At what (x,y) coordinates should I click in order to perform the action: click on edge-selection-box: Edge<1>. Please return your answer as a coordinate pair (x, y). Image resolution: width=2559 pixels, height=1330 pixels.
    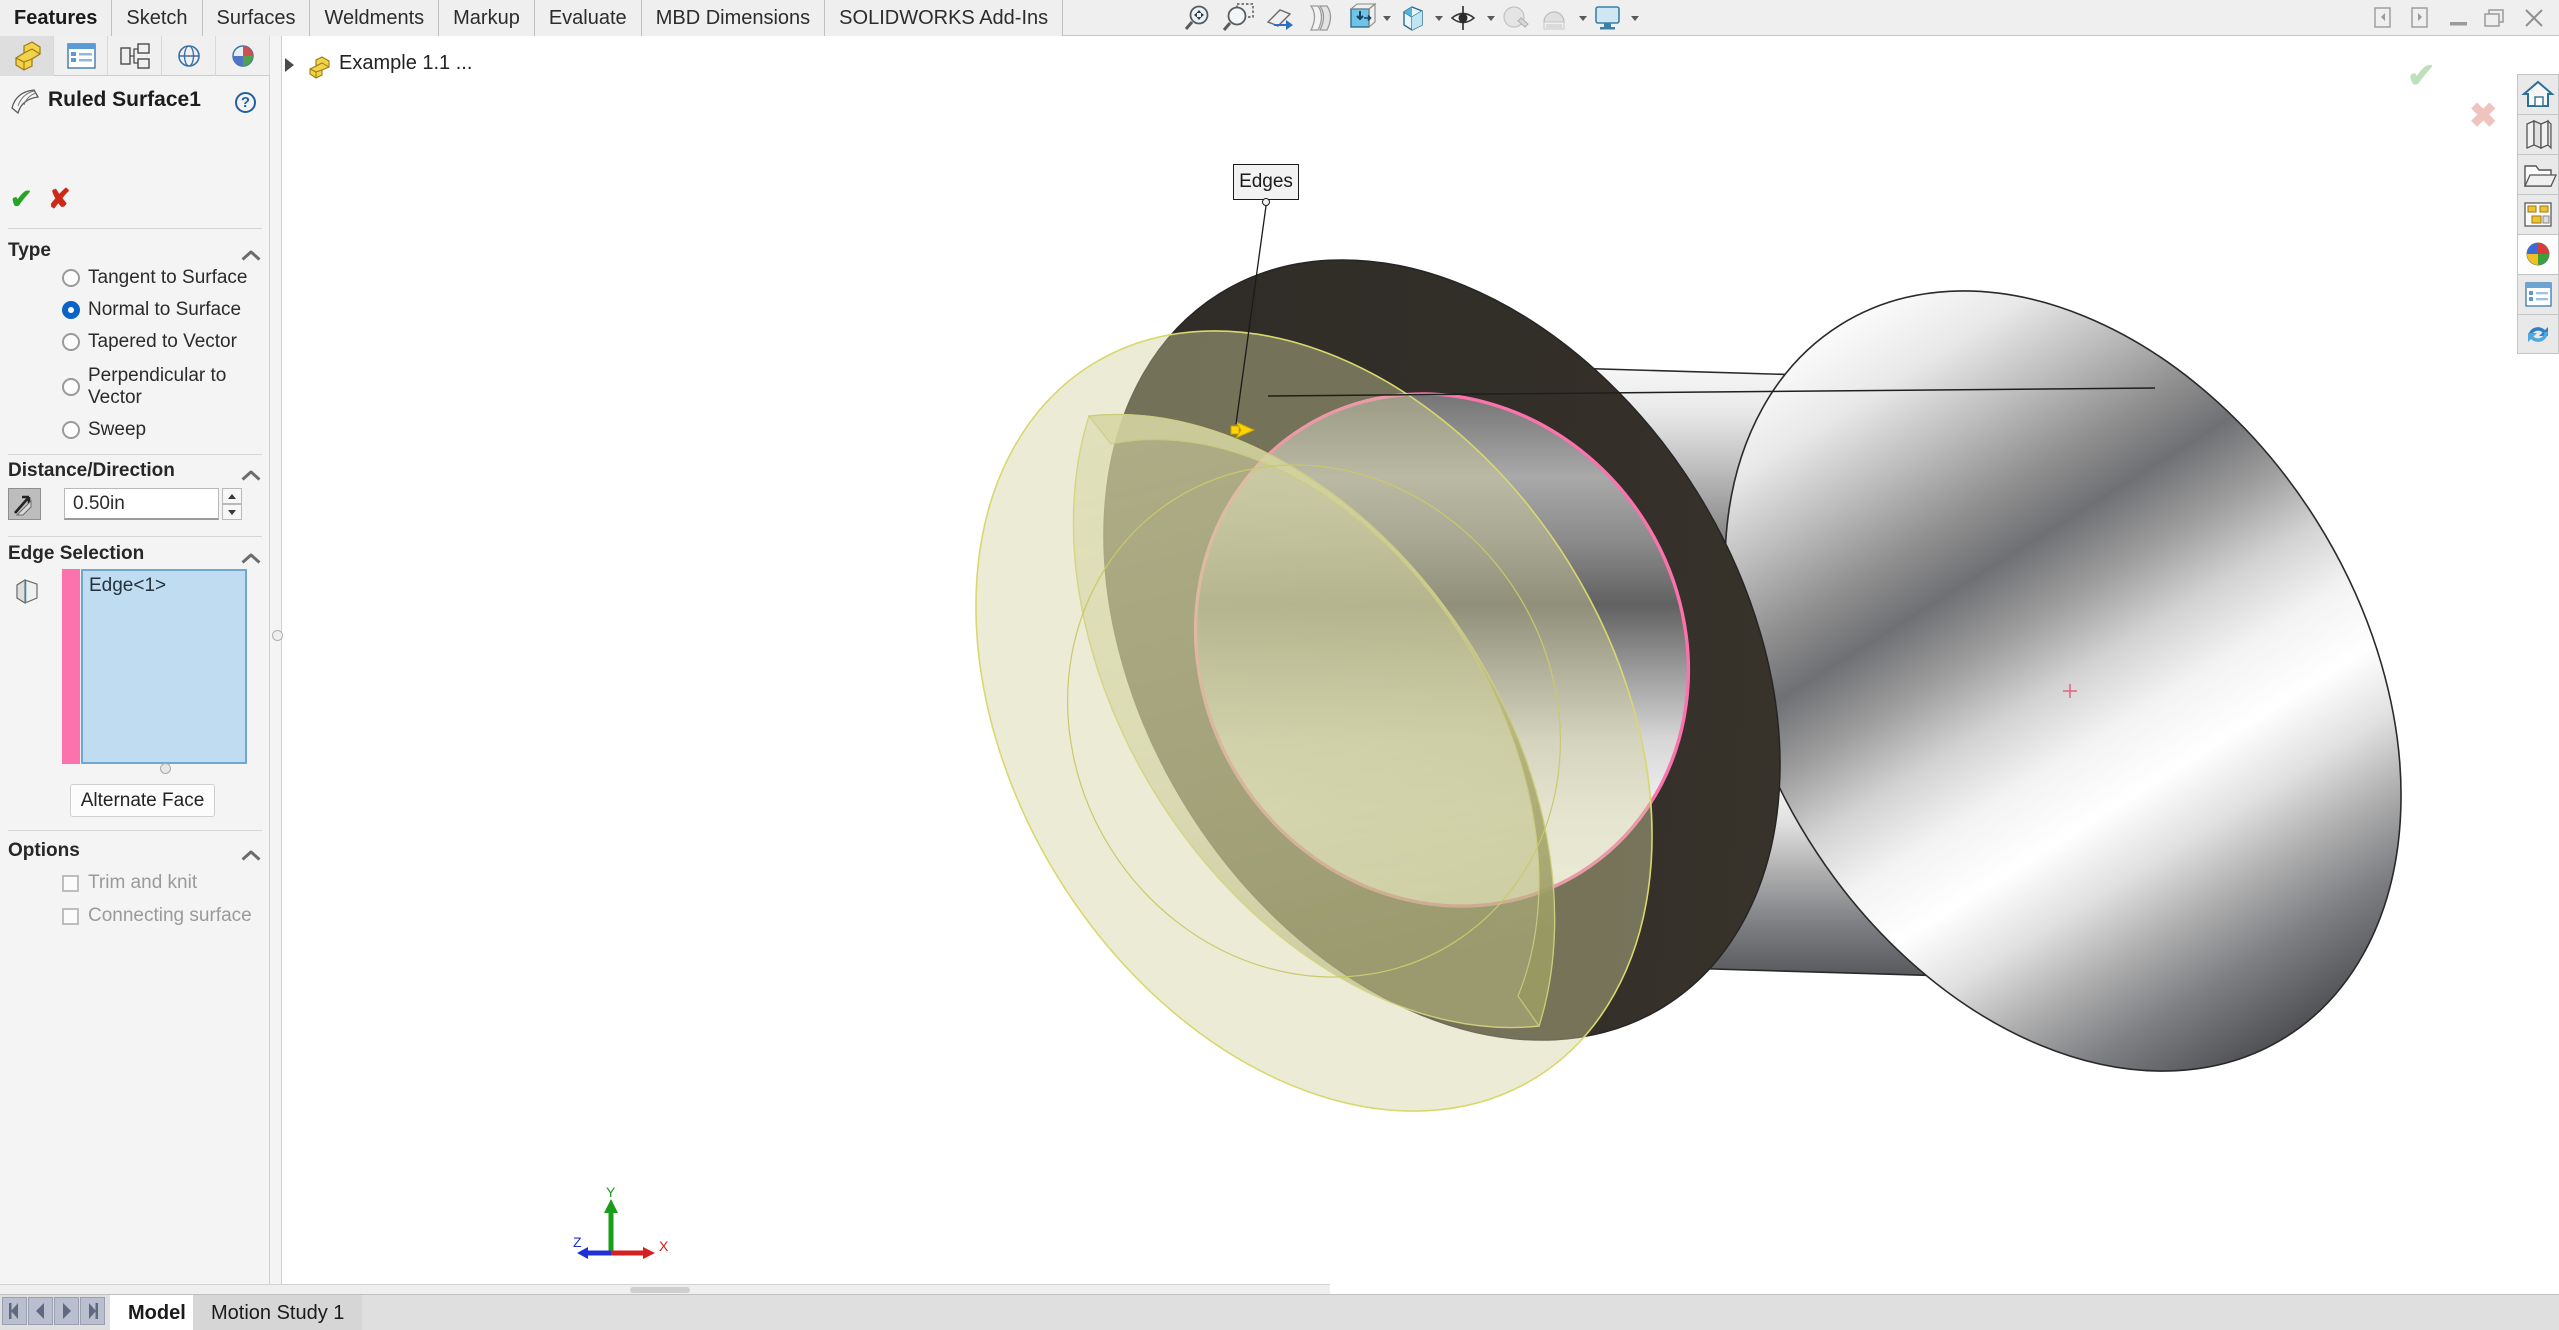
    Looking at the image, I should click on (154, 666).